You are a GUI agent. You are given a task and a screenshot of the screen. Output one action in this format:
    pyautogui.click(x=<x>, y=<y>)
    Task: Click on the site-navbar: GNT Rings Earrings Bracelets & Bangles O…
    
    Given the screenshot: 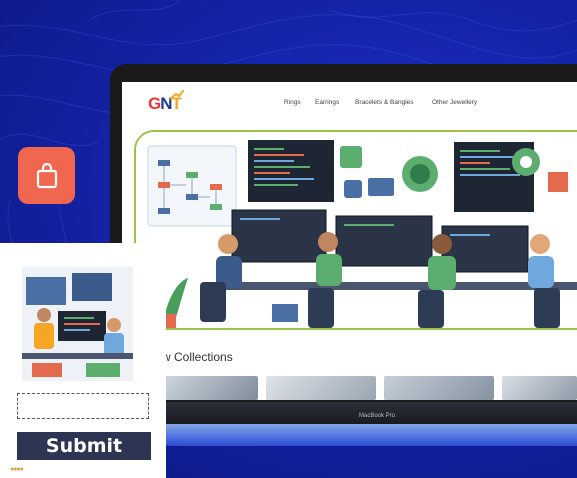 What is the action you would take?
    pyautogui.click(x=349, y=102)
    